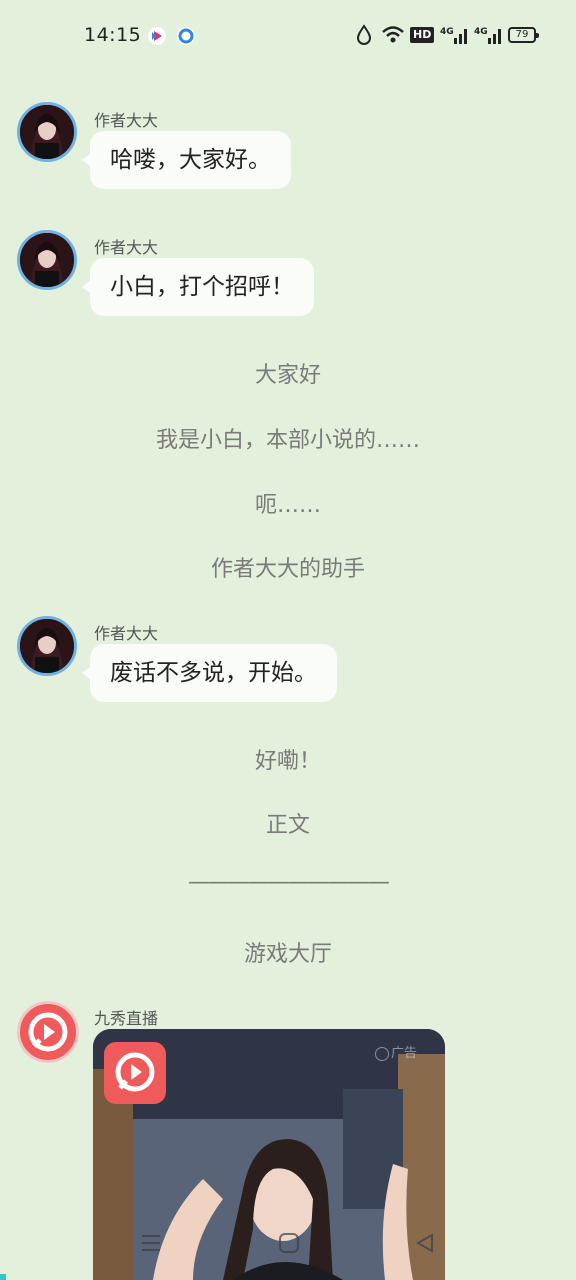  I want to click on video-app-icon, so click(157, 36).